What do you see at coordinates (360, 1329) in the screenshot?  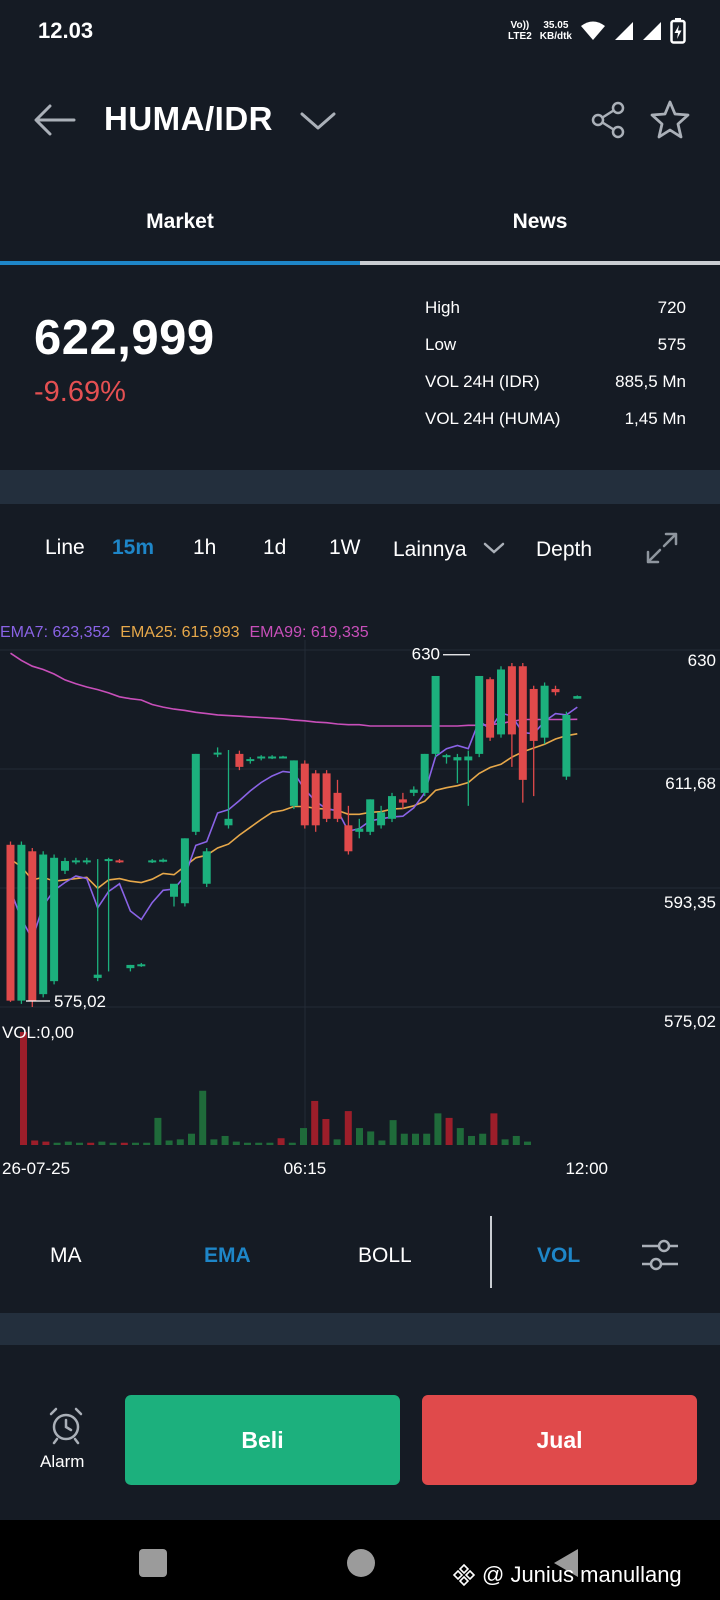 I see `section-divider` at bounding box center [360, 1329].